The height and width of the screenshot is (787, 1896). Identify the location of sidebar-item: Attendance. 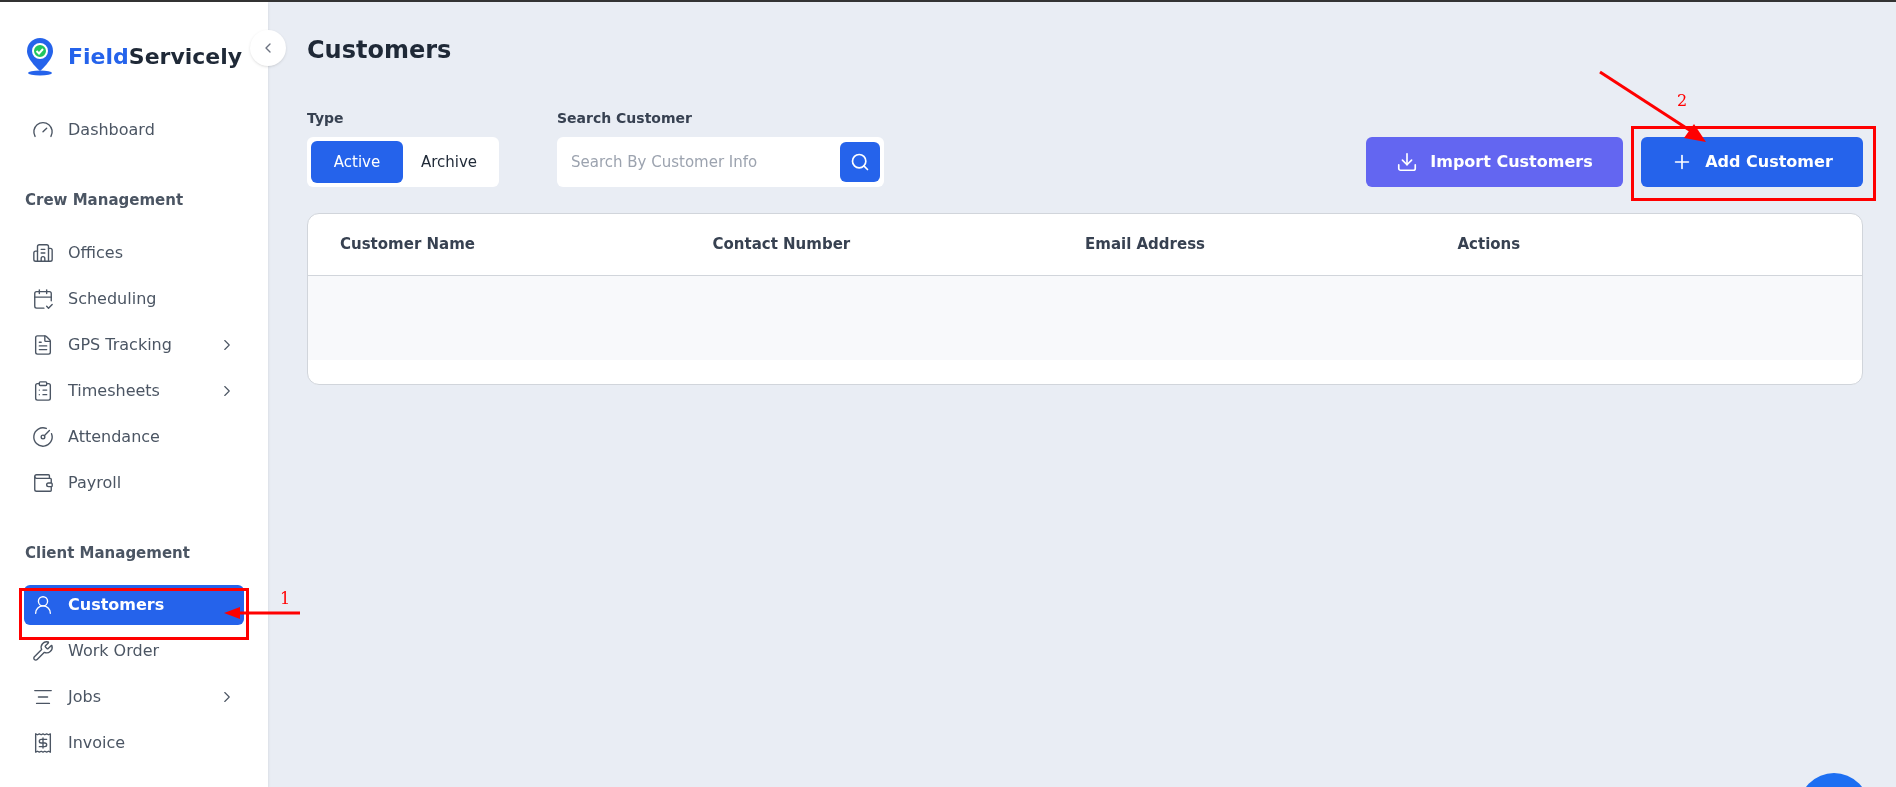
(134, 436).